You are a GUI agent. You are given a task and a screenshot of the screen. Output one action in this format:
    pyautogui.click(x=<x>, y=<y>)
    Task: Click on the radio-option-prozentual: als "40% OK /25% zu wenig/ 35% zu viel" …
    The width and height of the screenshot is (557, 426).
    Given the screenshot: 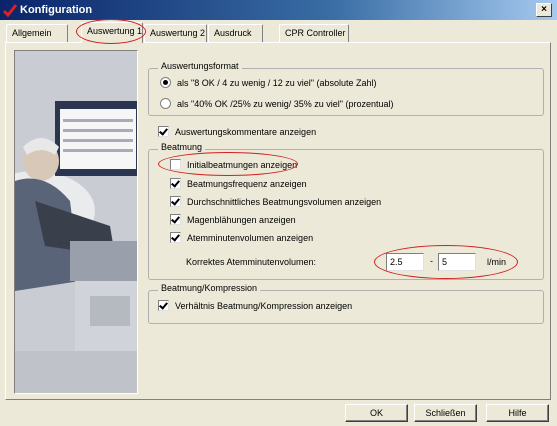 What is the action you would take?
    pyautogui.click(x=277, y=103)
    